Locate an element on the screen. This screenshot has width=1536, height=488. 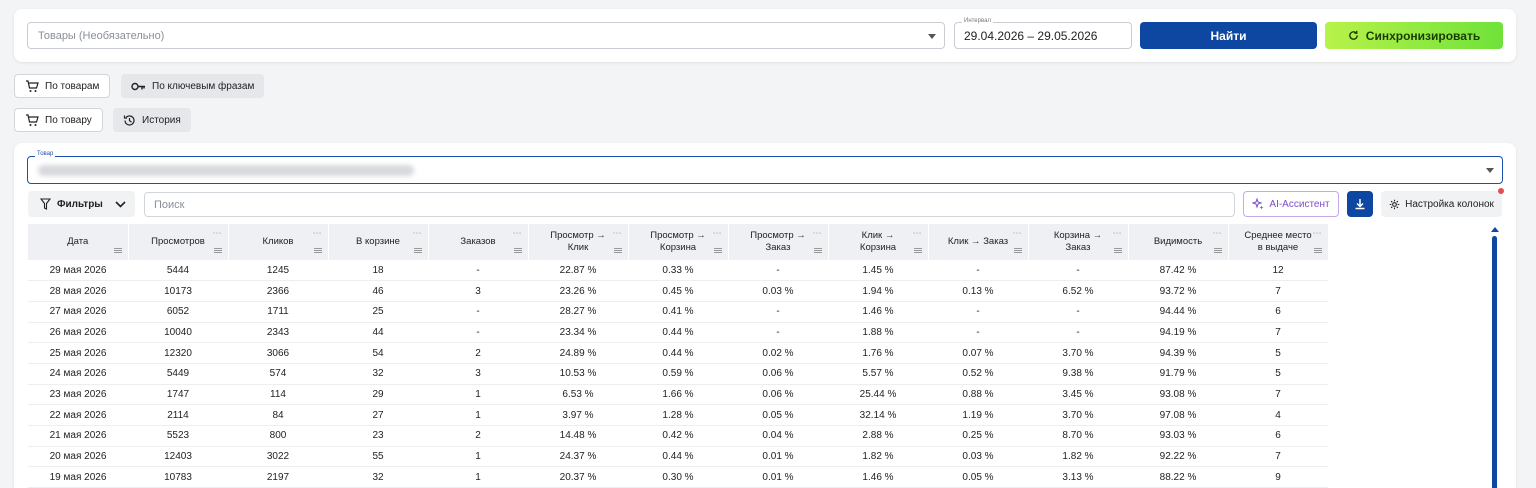
column-header-label: Кликов is located at coordinates (278, 241).